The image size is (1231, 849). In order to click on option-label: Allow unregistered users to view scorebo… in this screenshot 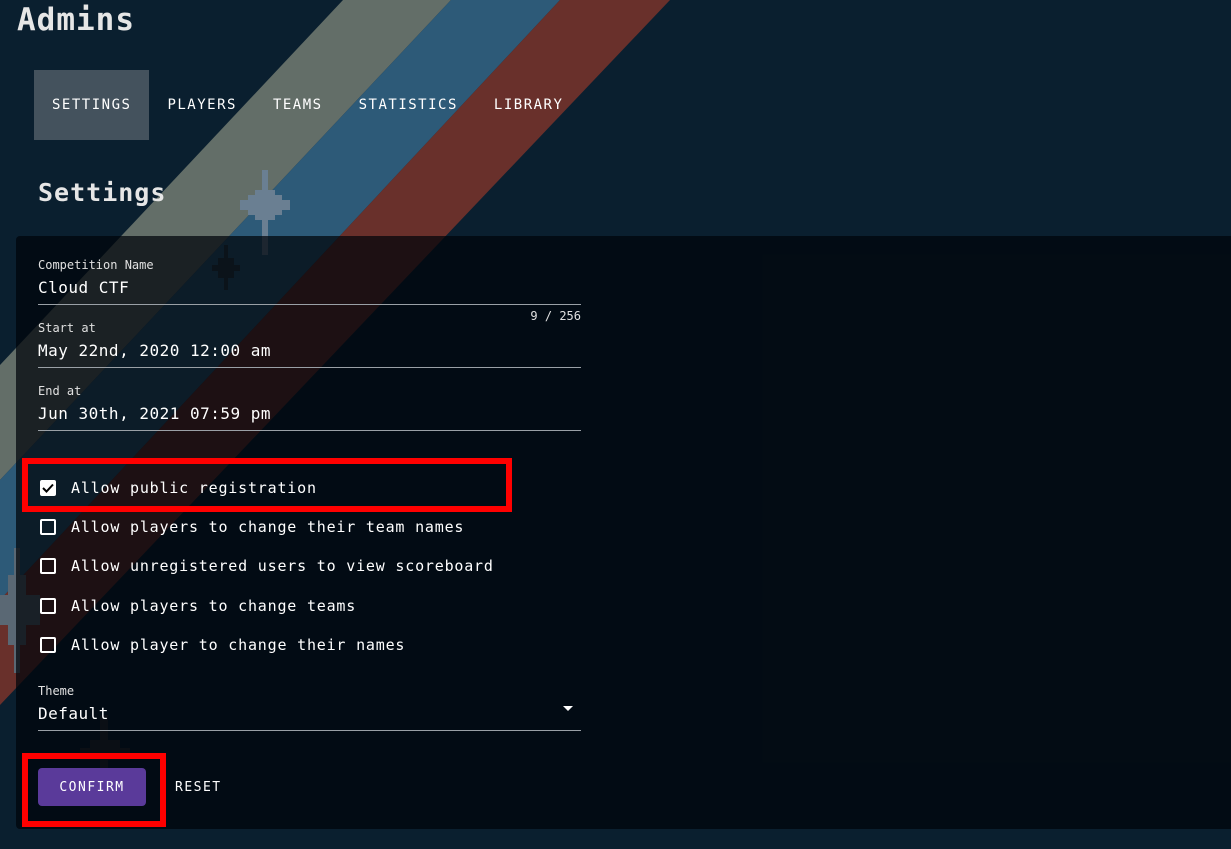, I will do `click(282, 566)`.